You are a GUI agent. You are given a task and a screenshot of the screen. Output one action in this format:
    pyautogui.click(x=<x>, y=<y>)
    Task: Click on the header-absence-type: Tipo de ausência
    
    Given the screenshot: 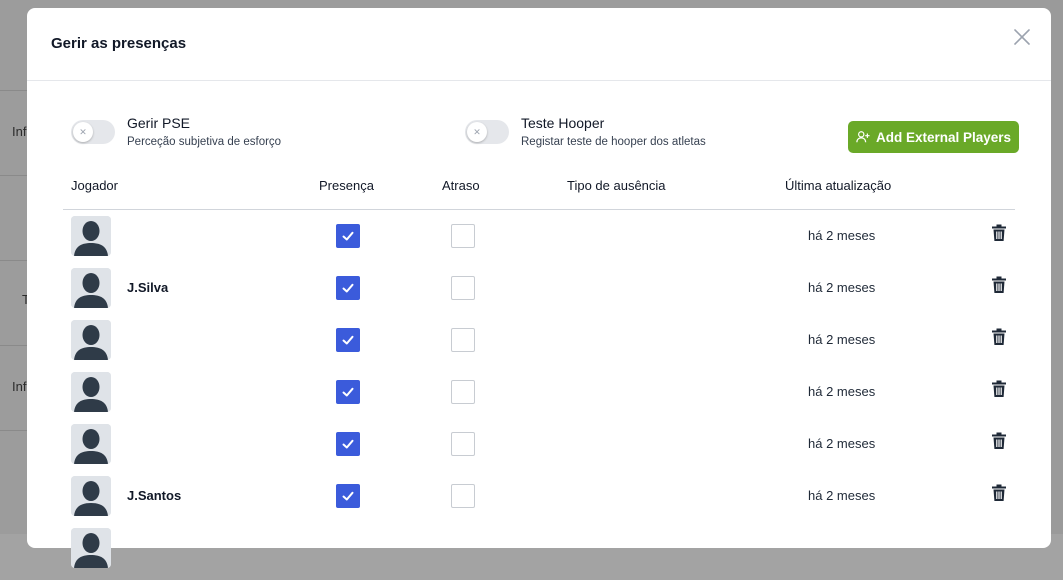 What is the action you would take?
    pyautogui.click(x=616, y=185)
    